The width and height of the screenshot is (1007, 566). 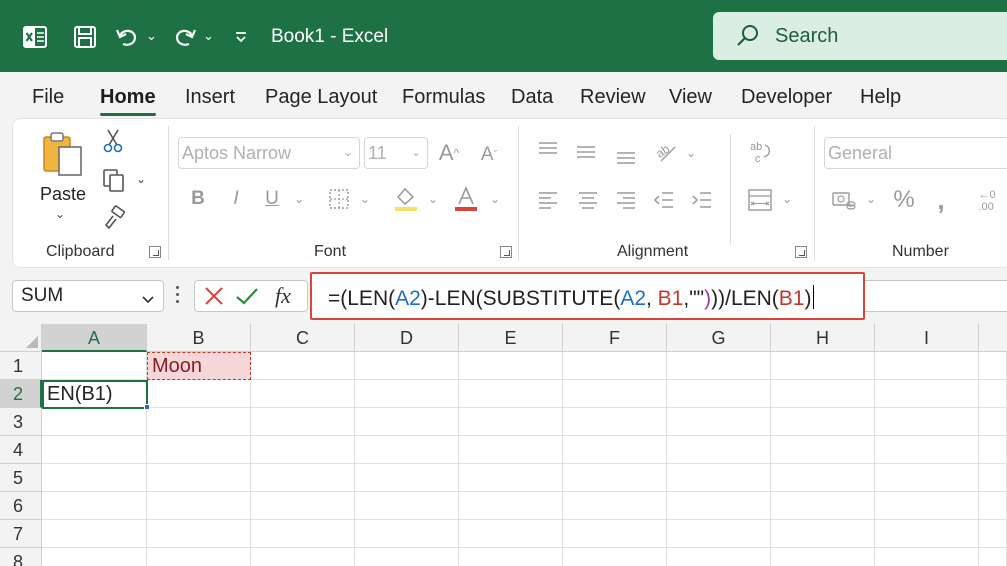 What do you see at coordinates (407, 534) in the screenshot?
I see `cell-d7` at bounding box center [407, 534].